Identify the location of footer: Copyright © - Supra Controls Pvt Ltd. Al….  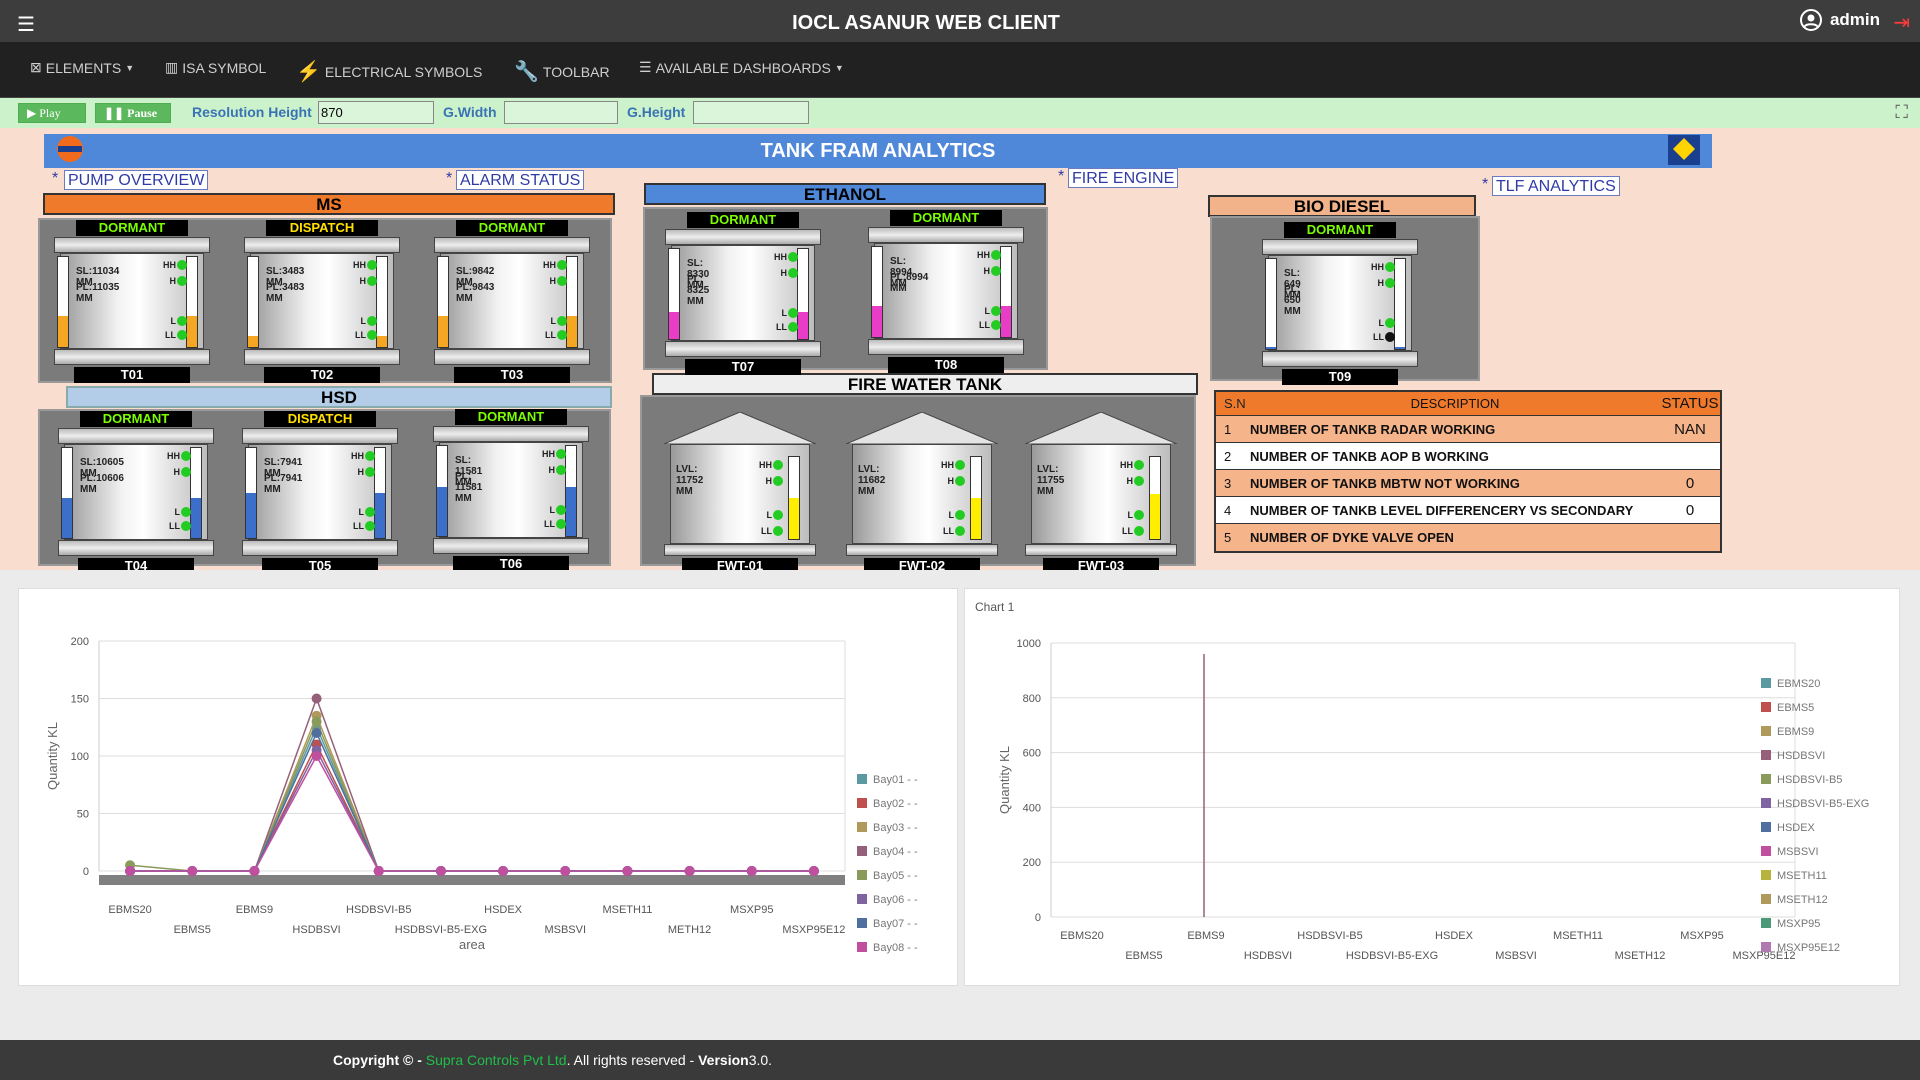
(960, 1060).